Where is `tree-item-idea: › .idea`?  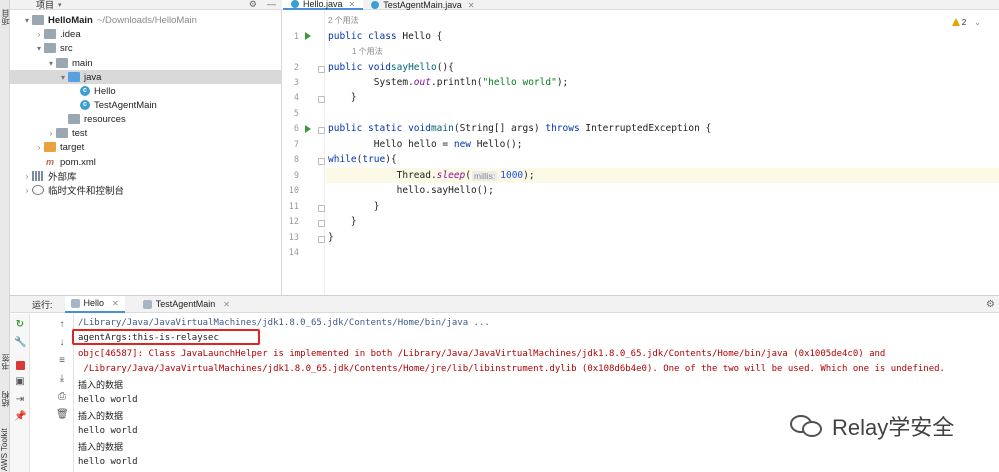
tree-item-idea: › .idea is located at coordinates (146, 34).